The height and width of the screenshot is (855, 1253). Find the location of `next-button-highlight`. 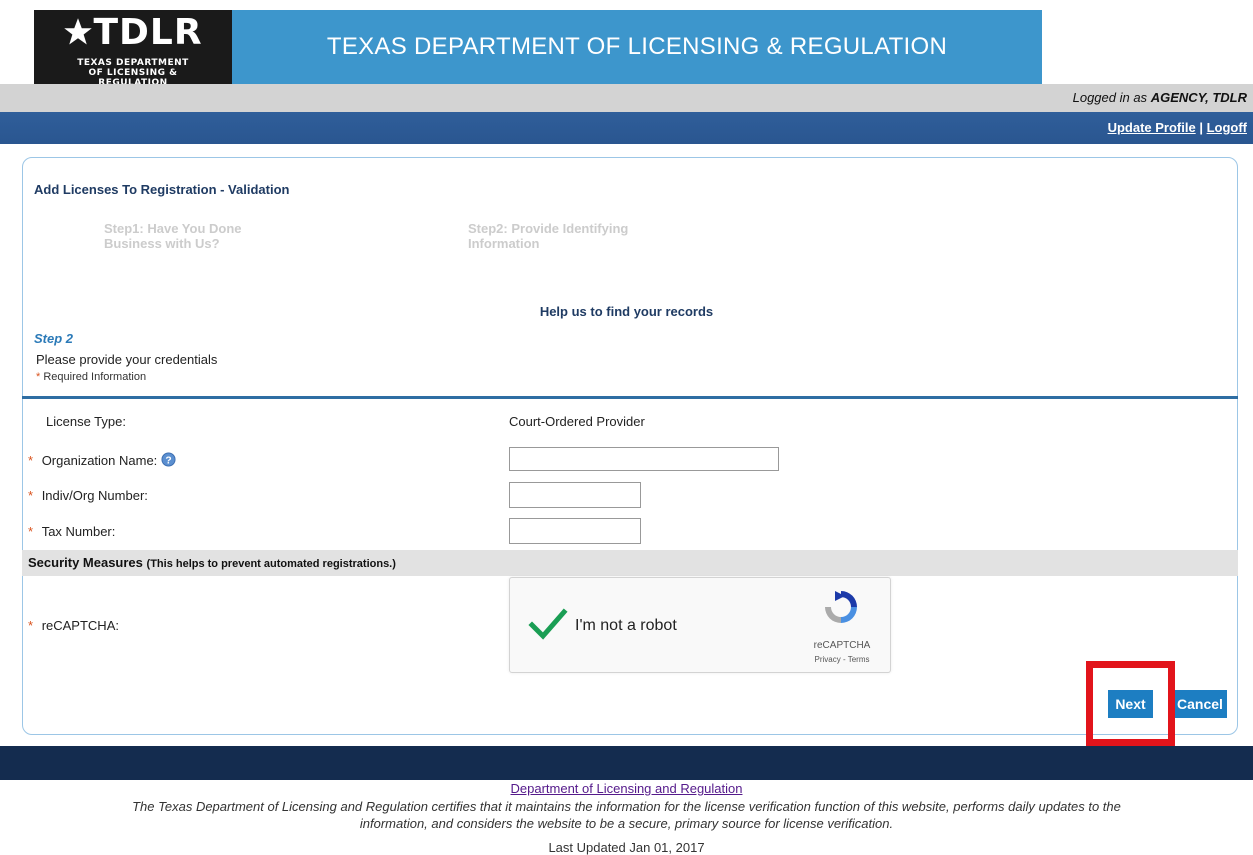

next-button-highlight is located at coordinates (1130, 703).